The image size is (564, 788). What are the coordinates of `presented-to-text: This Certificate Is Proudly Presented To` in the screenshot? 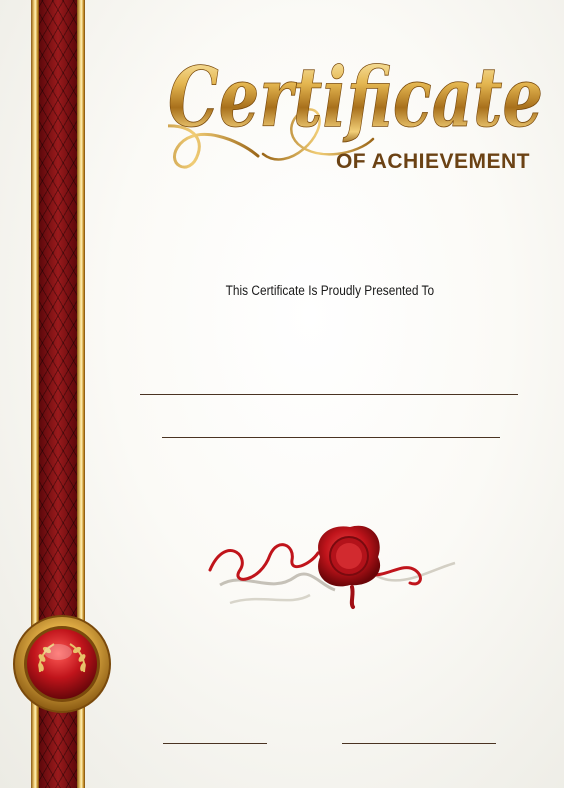 It's located at (330, 290).